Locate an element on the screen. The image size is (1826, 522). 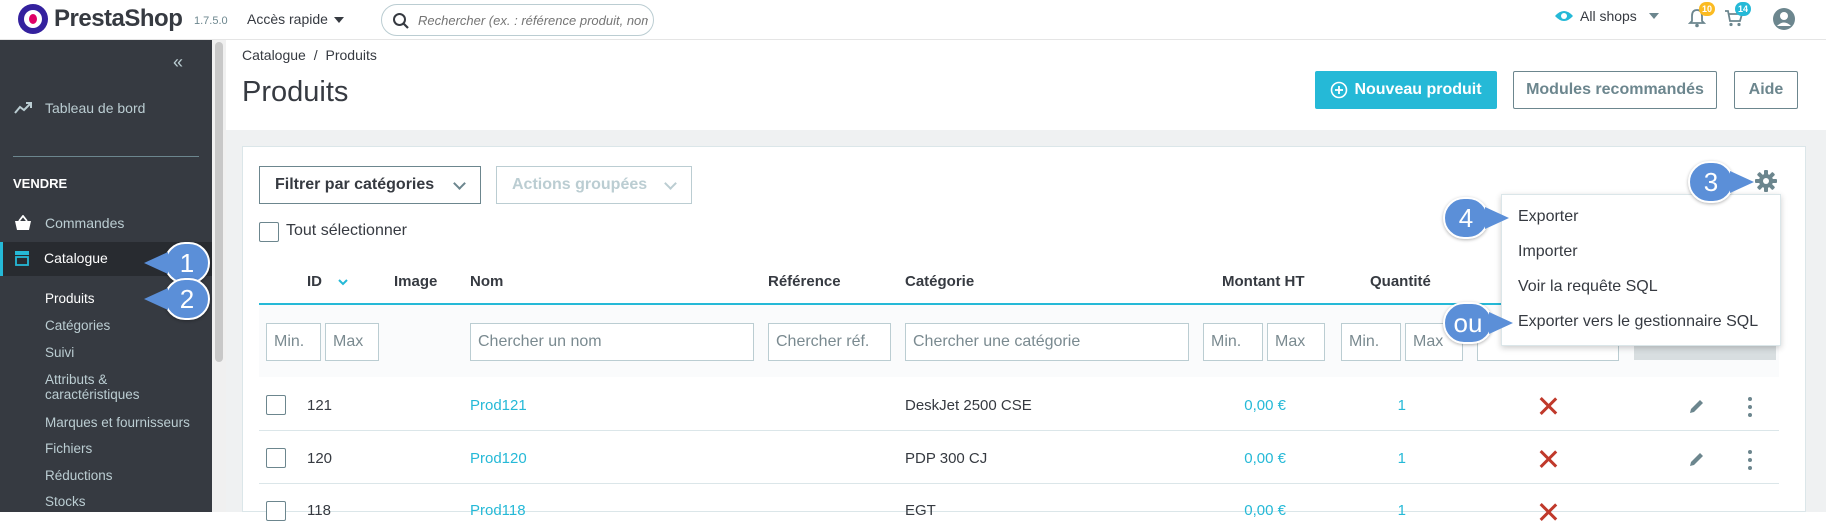
column-header-quantity: Quantité is located at coordinates (1400, 281).